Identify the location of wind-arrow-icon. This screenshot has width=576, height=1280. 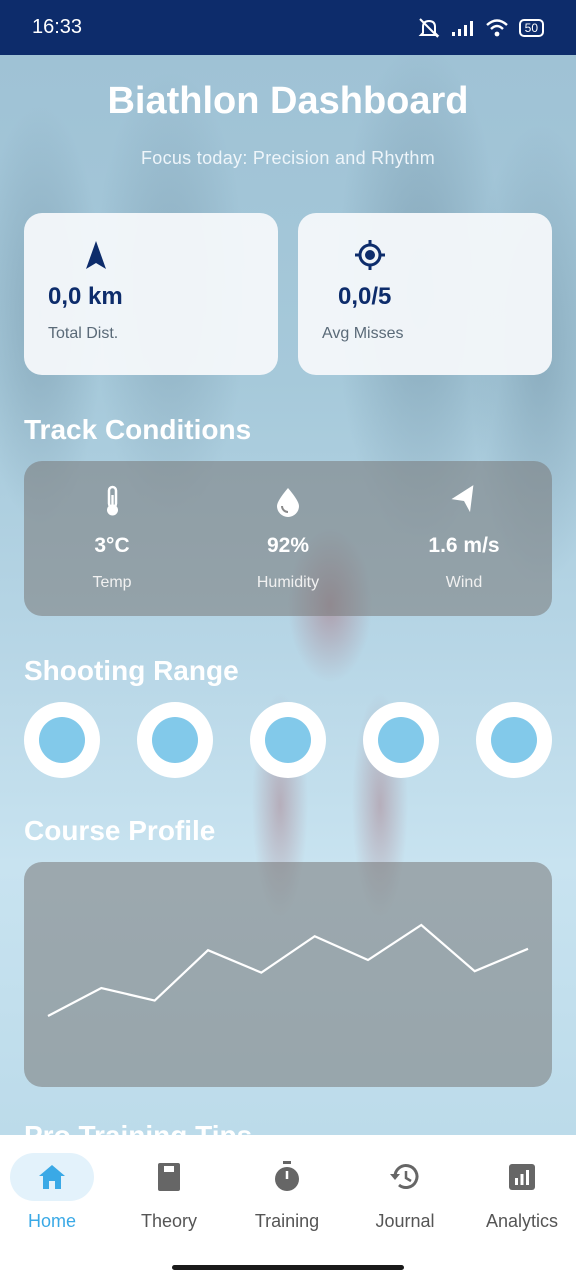
(462, 499).